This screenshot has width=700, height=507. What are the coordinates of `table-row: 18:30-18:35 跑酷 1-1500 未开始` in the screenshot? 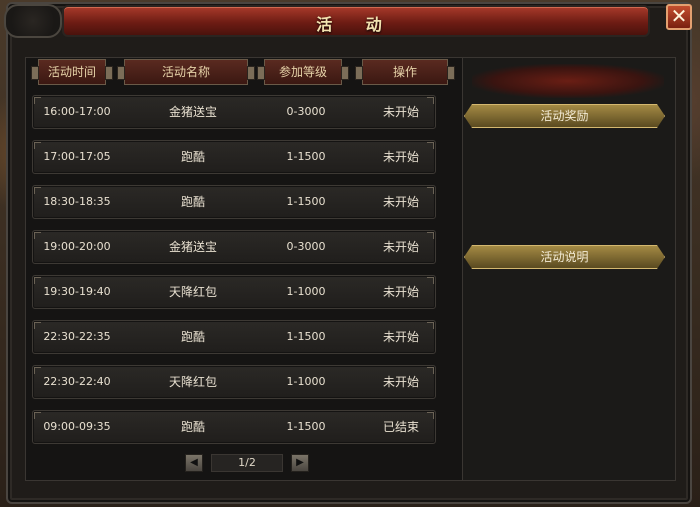 It's located at (234, 202).